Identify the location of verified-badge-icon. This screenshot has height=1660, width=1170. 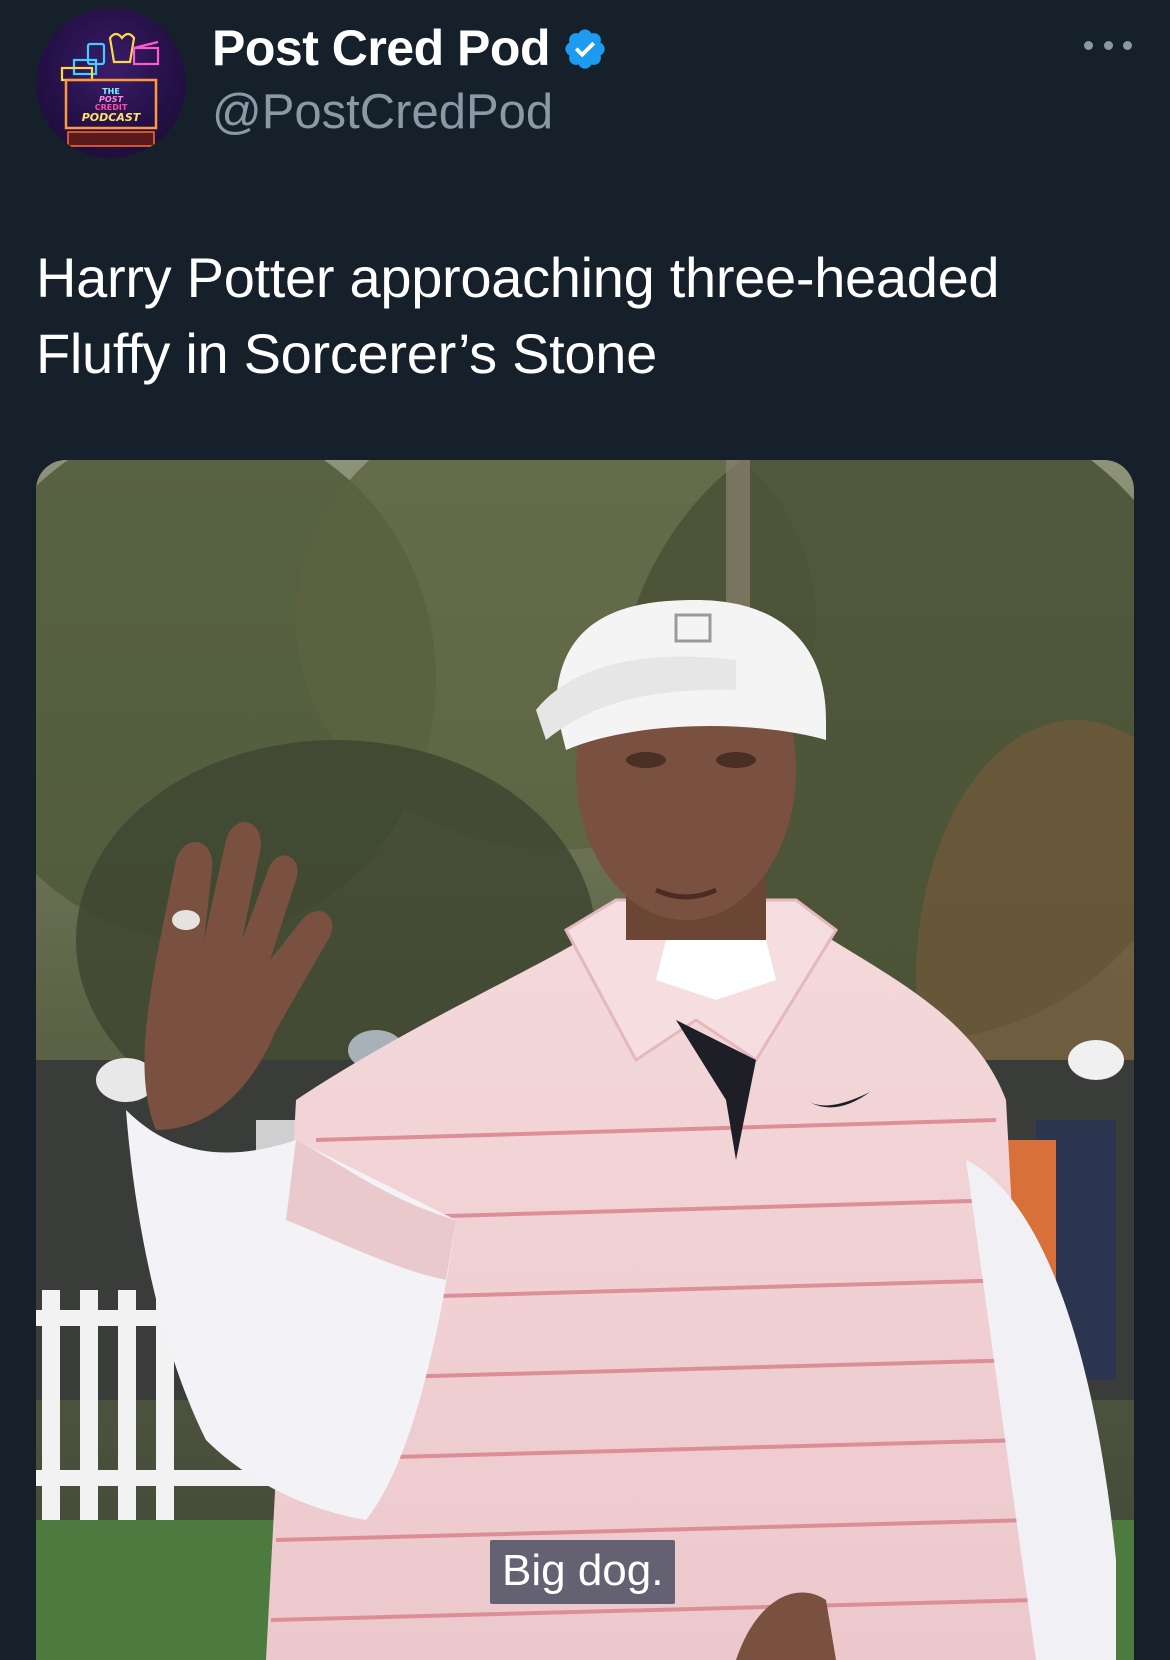
(585, 49).